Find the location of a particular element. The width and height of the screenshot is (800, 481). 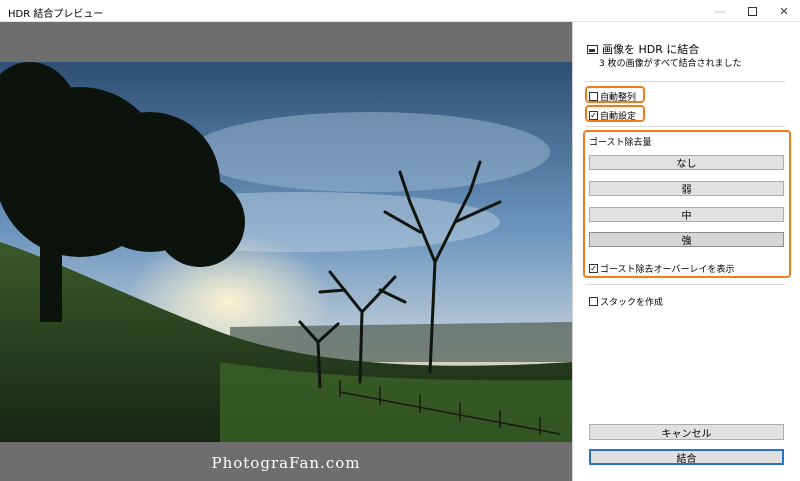

auto-settings-checkbox: ✓ 自動設定 is located at coordinates (612, 115).